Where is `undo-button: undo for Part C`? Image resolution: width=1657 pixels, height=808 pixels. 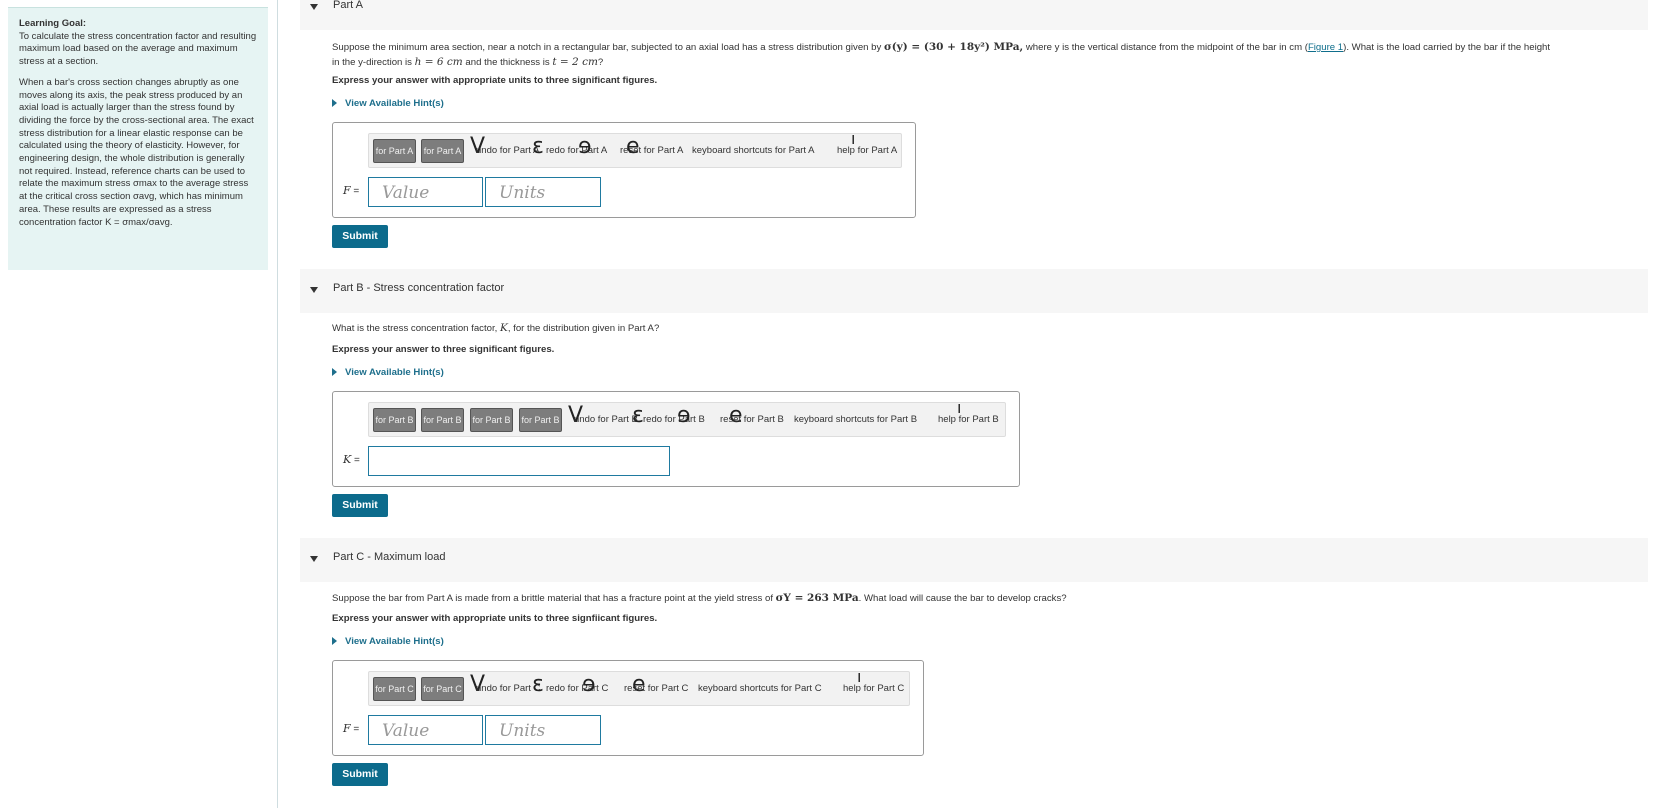
undo-button: undo for Part C is located at coordinates (508, 688).